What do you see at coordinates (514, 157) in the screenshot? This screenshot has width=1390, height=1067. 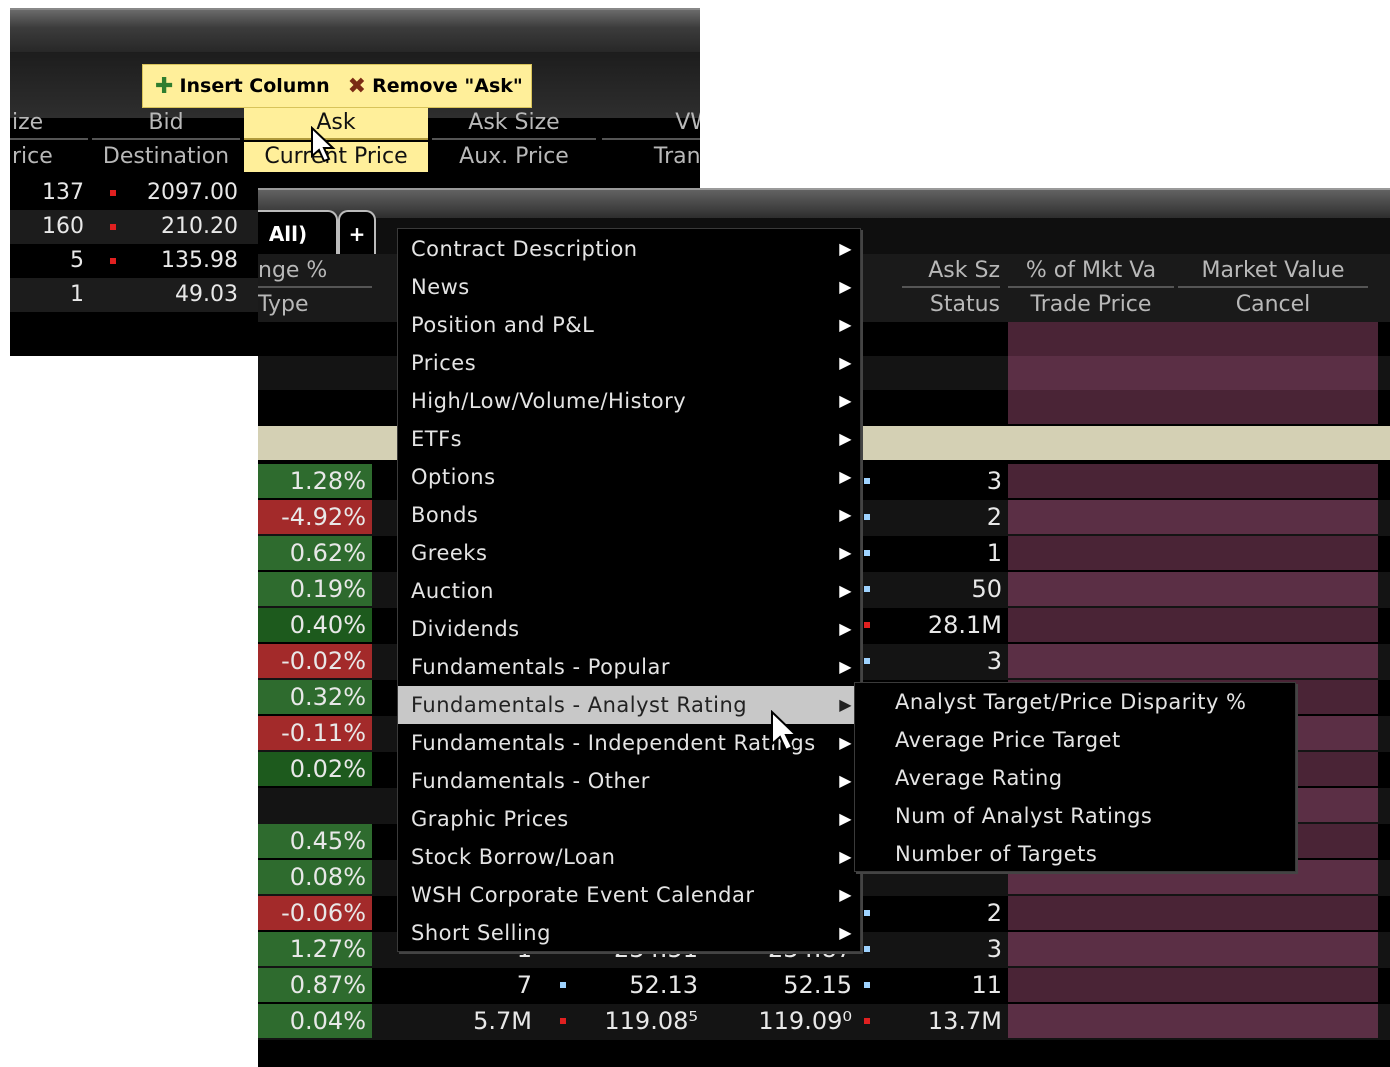 I see `column-subheader-aux-price: Aux. Price` at bounding box center [514, 157].